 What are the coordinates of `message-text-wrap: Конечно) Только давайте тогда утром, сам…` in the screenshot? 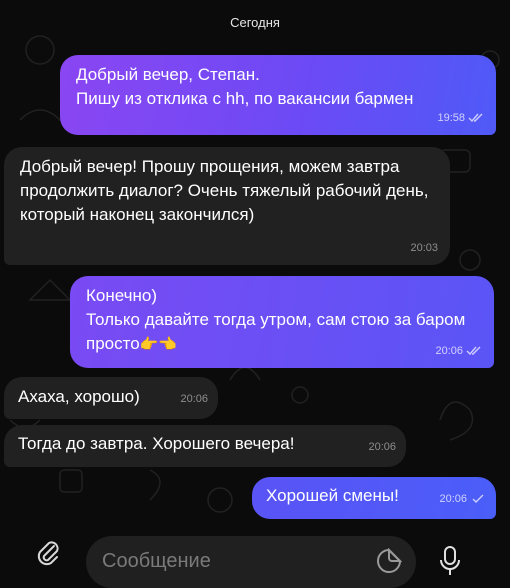 It's located at (283, 320).